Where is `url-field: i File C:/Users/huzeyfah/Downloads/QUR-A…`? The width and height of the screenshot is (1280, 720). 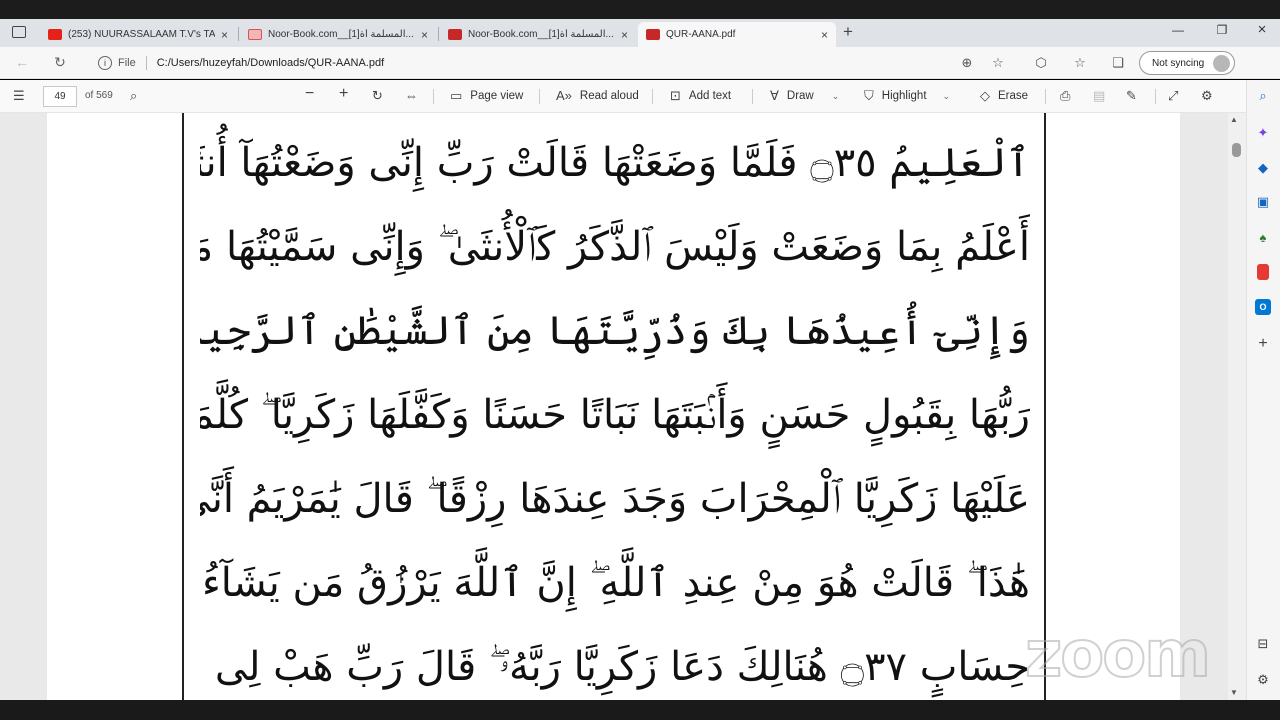 url-field: i File C:/Users/huzeyfah/Downloads/QUR-A… is located at coordinates (553, 63).